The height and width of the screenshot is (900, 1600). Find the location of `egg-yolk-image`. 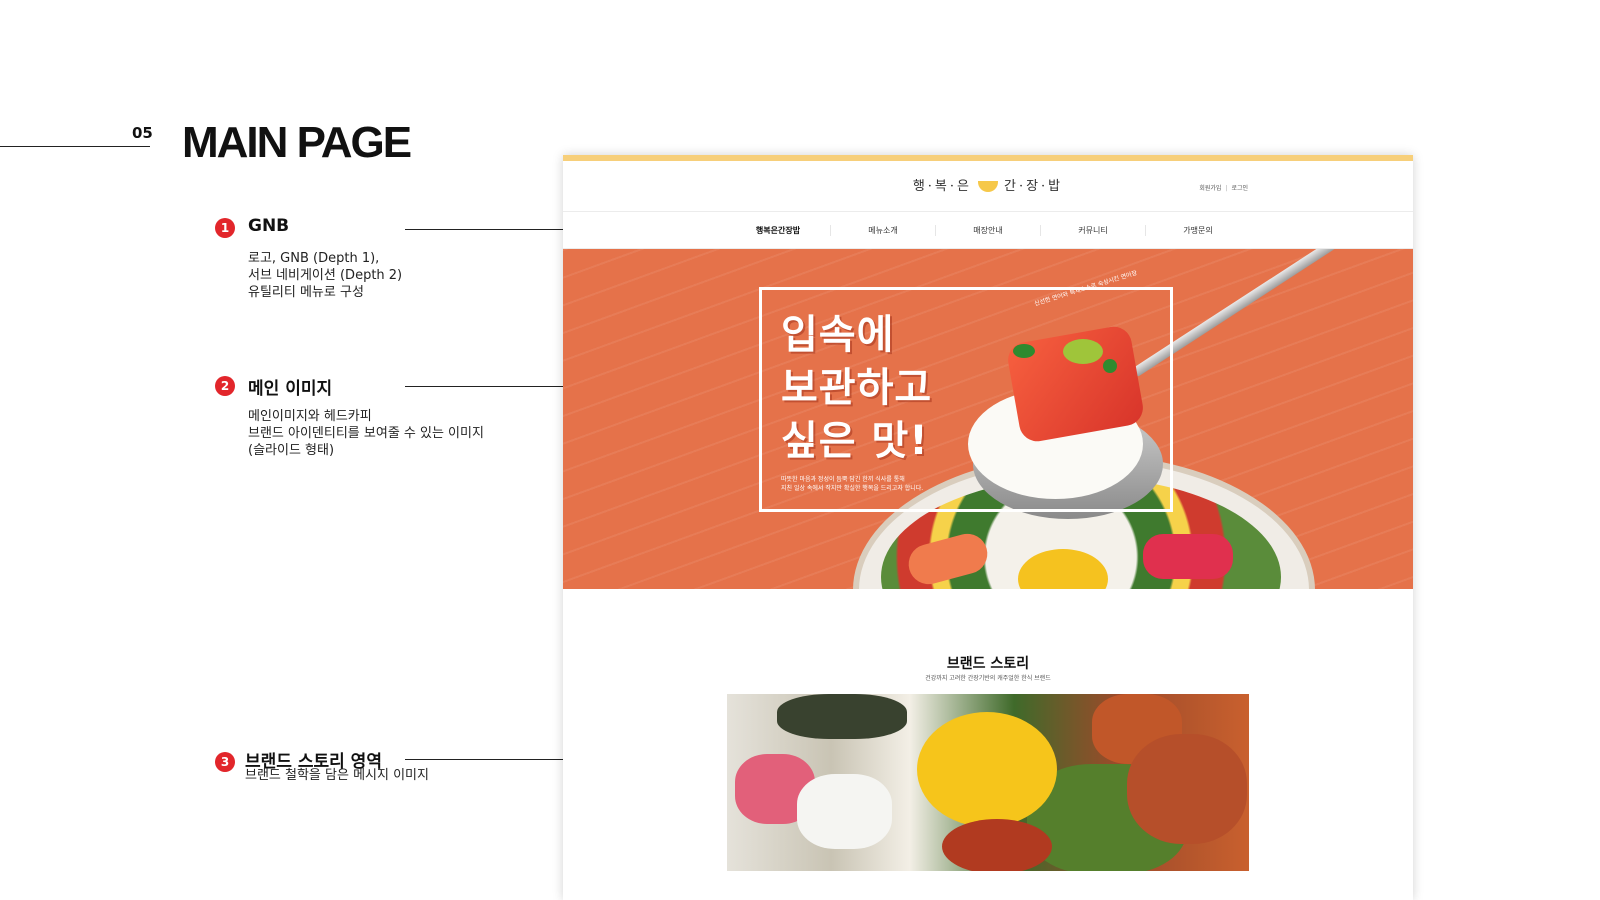

egg-yolk-image is located at coordinates (987, 769).